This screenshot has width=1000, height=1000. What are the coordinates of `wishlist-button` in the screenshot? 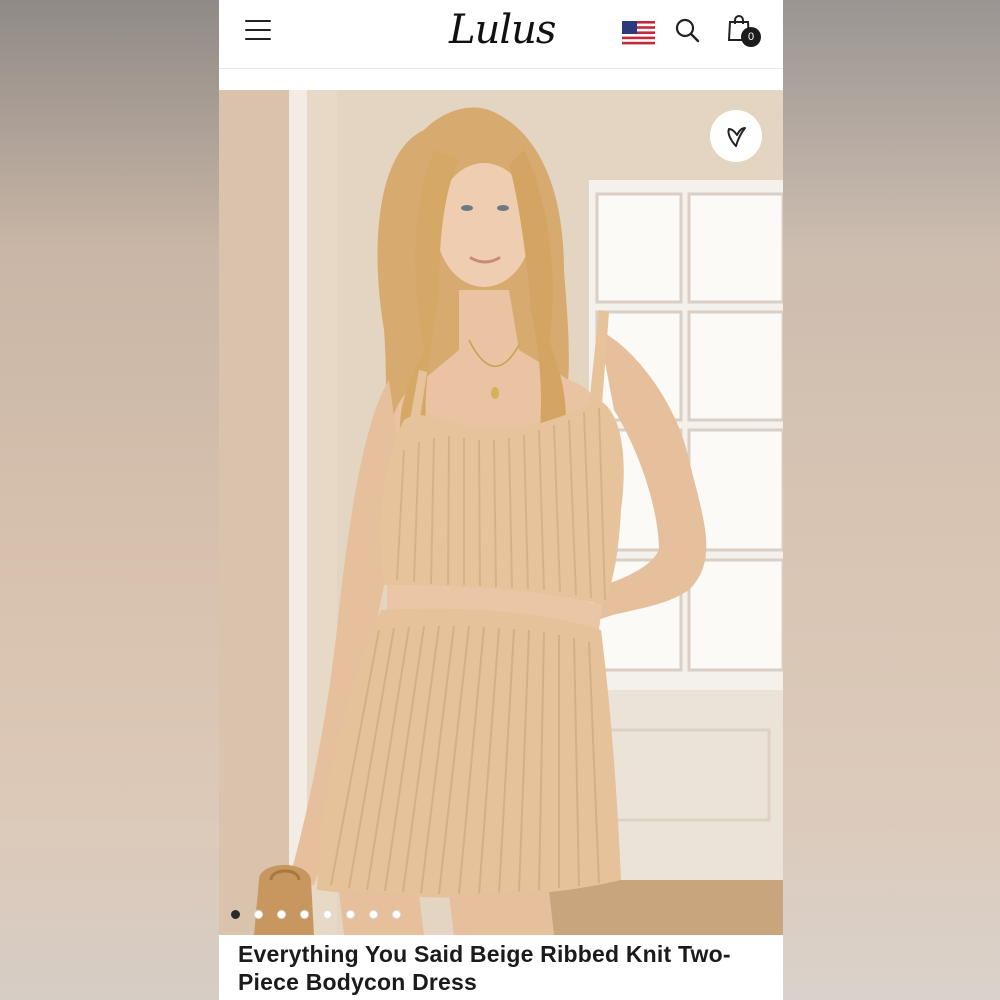 It's located at (736, 136).